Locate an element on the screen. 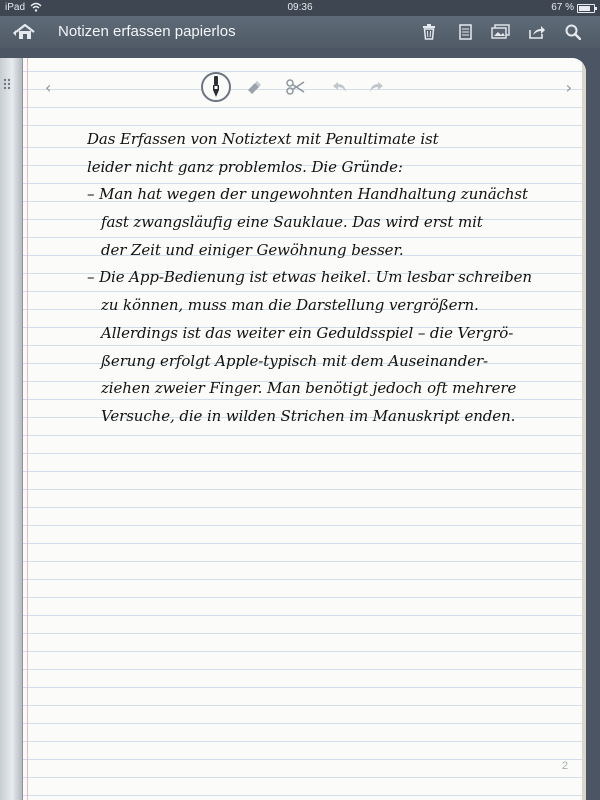  undo-icon is located at coordinates (339, 87).